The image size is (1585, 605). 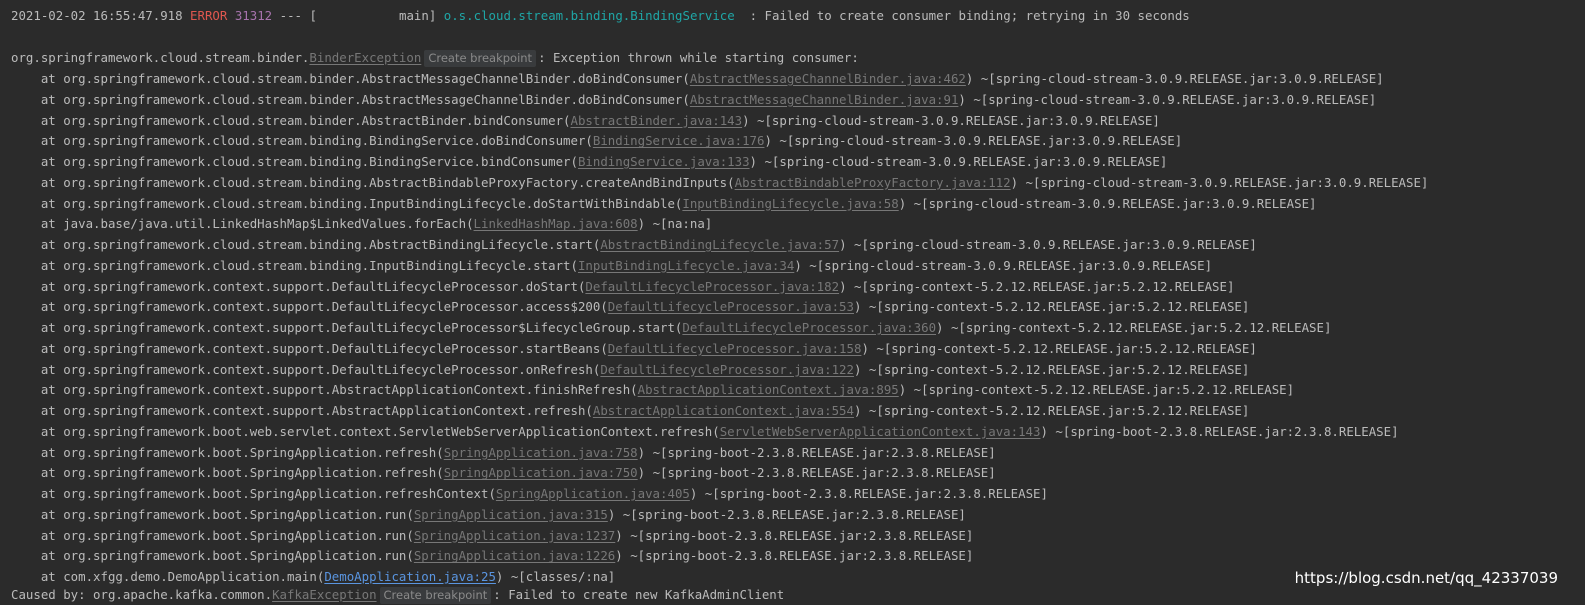 What do you see at coordinates (556, 223) in the screenshot?
I see `frame-source-link: LinkedHashMap.java:608` at bounding box center [556, 223].